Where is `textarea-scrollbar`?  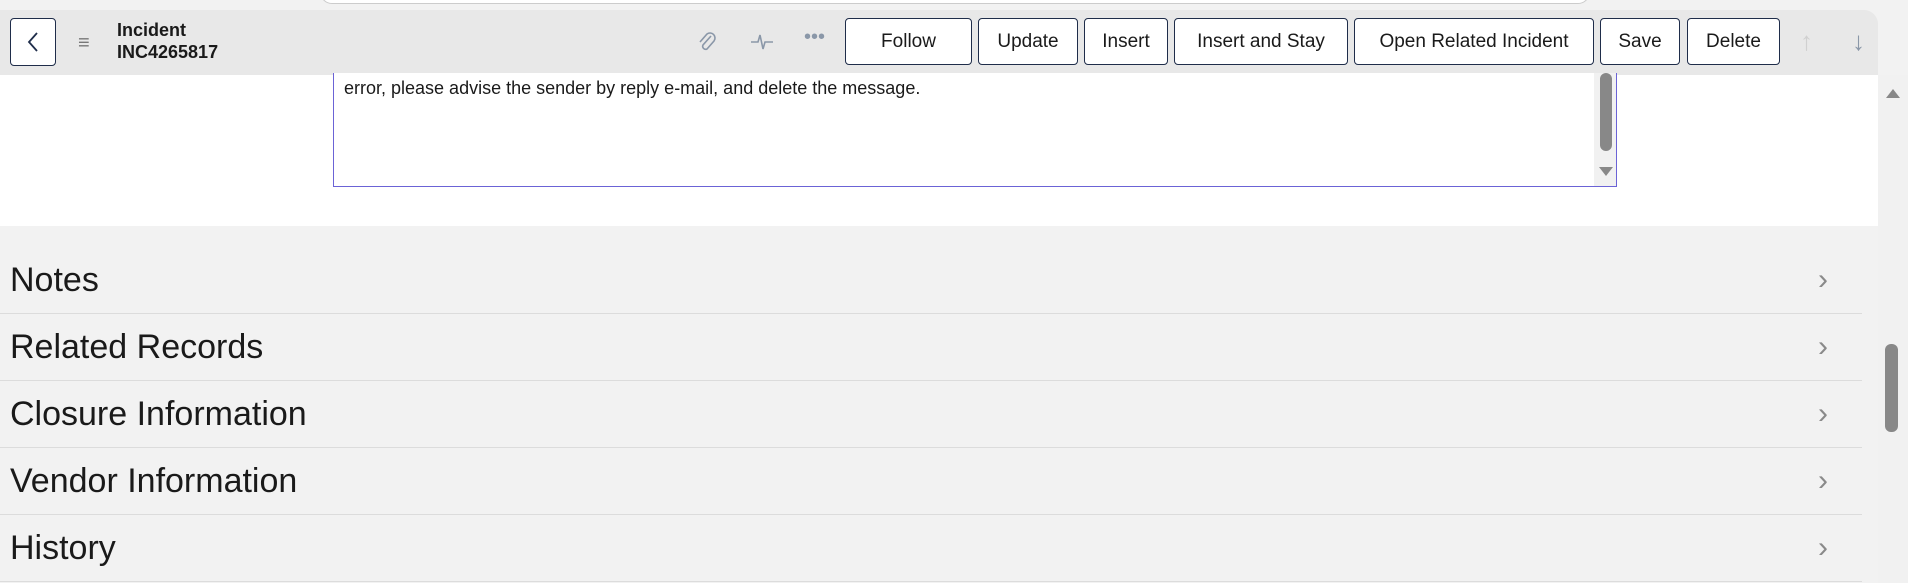
textarea-scrollbar is located at coordinates (1605, 129).